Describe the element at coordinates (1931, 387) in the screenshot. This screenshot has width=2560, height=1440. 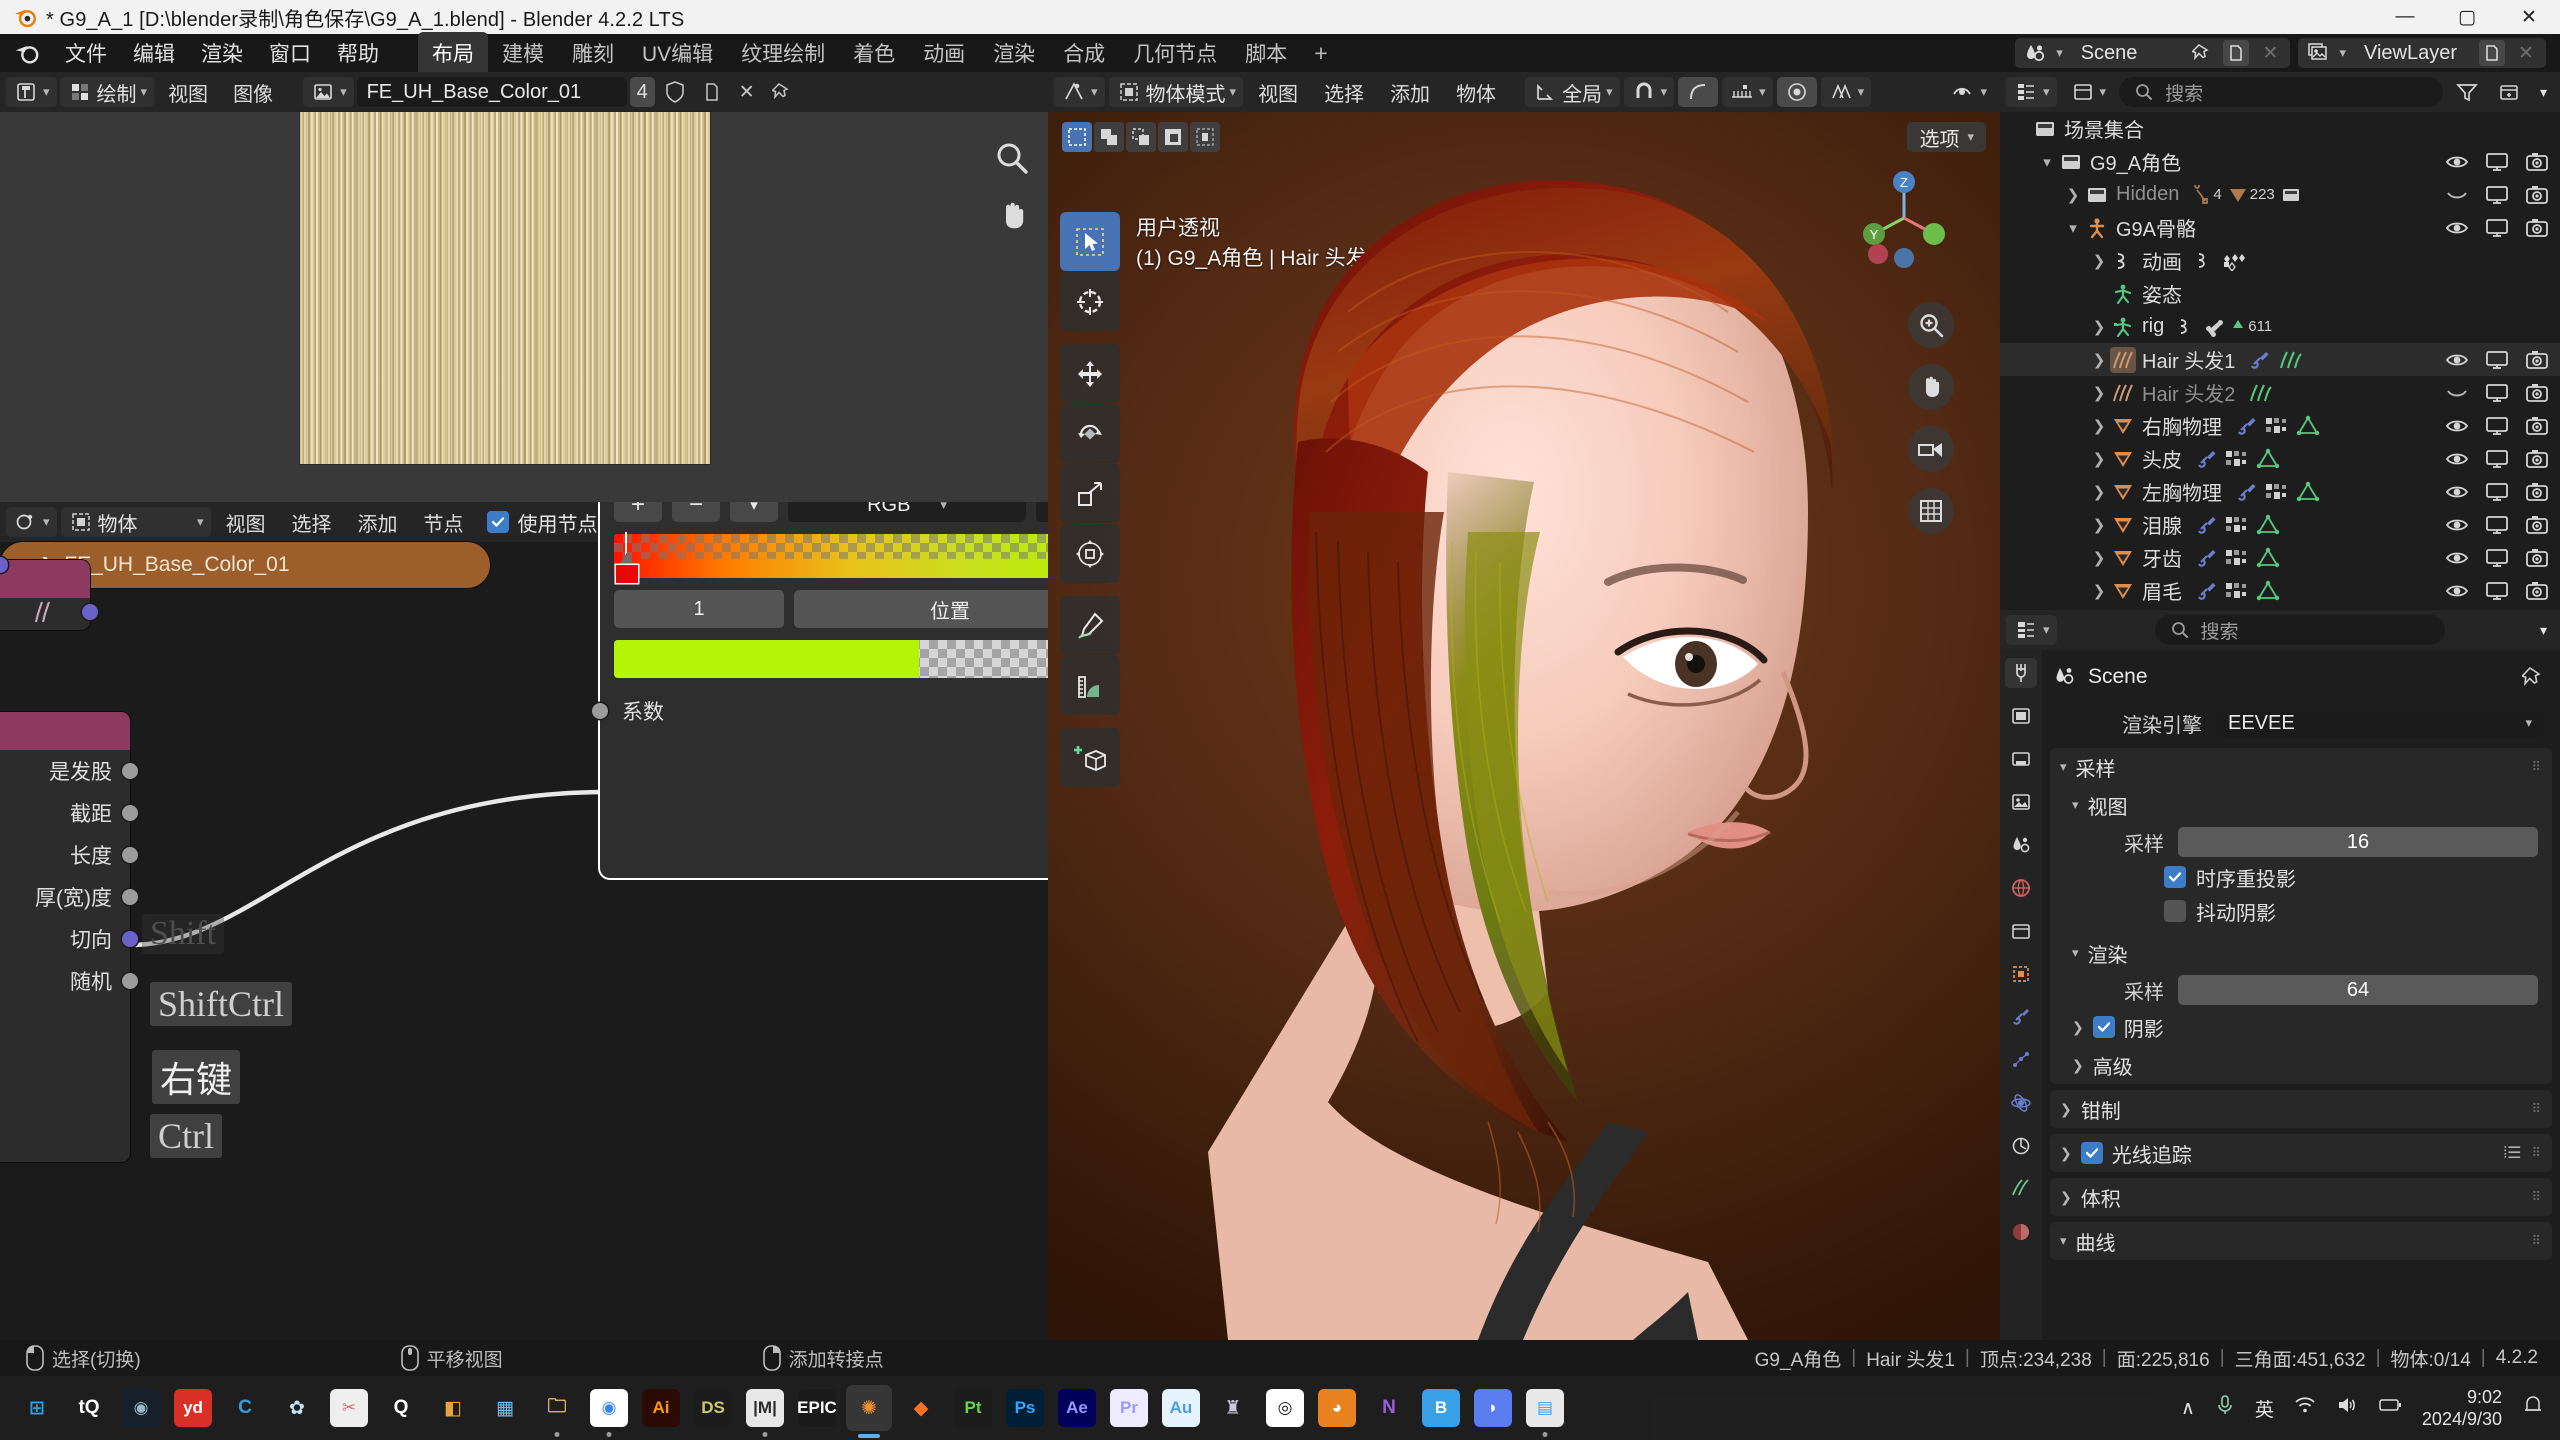
I see `pan-view-icon` at that location.